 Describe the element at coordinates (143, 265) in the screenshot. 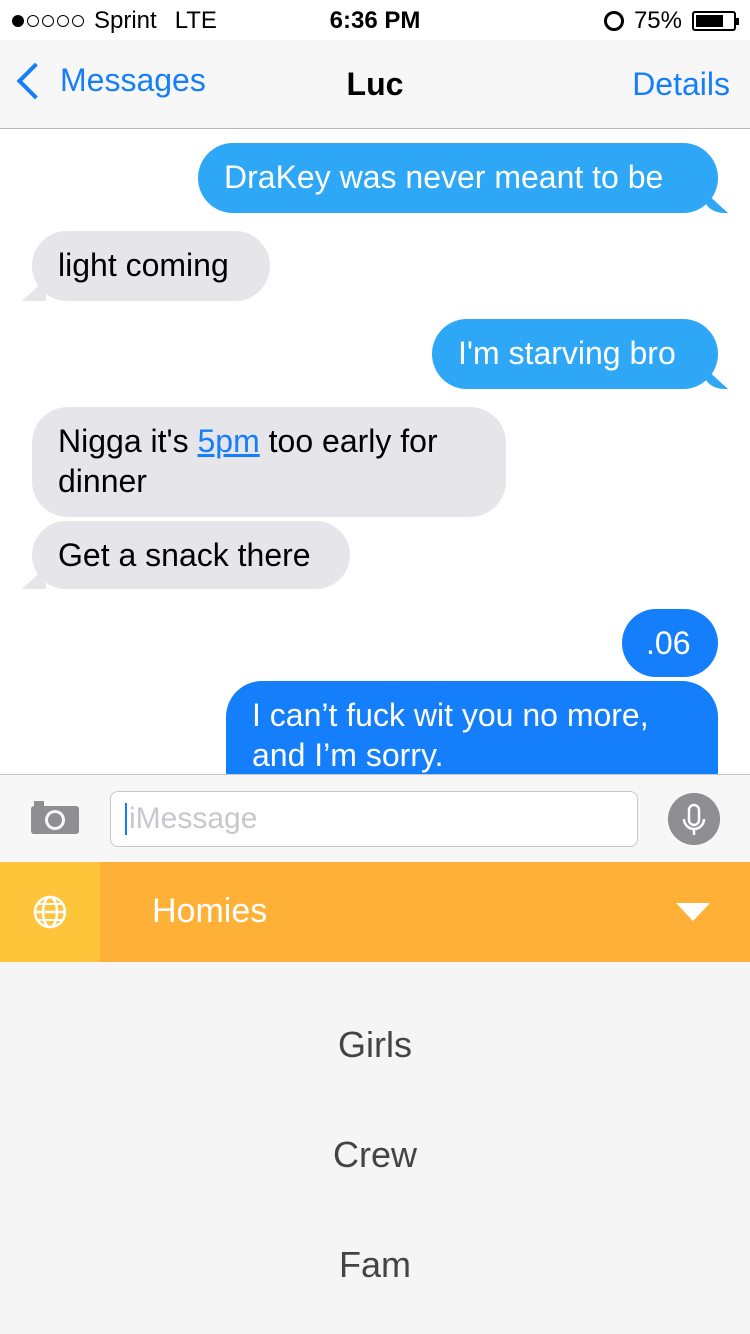

I see `message-text: light coming` at that location.